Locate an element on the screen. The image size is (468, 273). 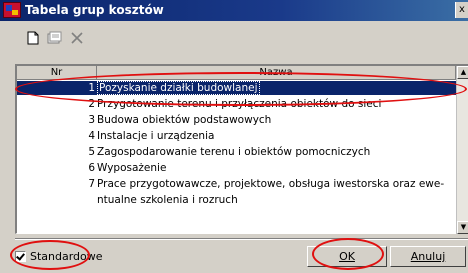
column-header-name: Nazwa is located at coordinates (276, 73).